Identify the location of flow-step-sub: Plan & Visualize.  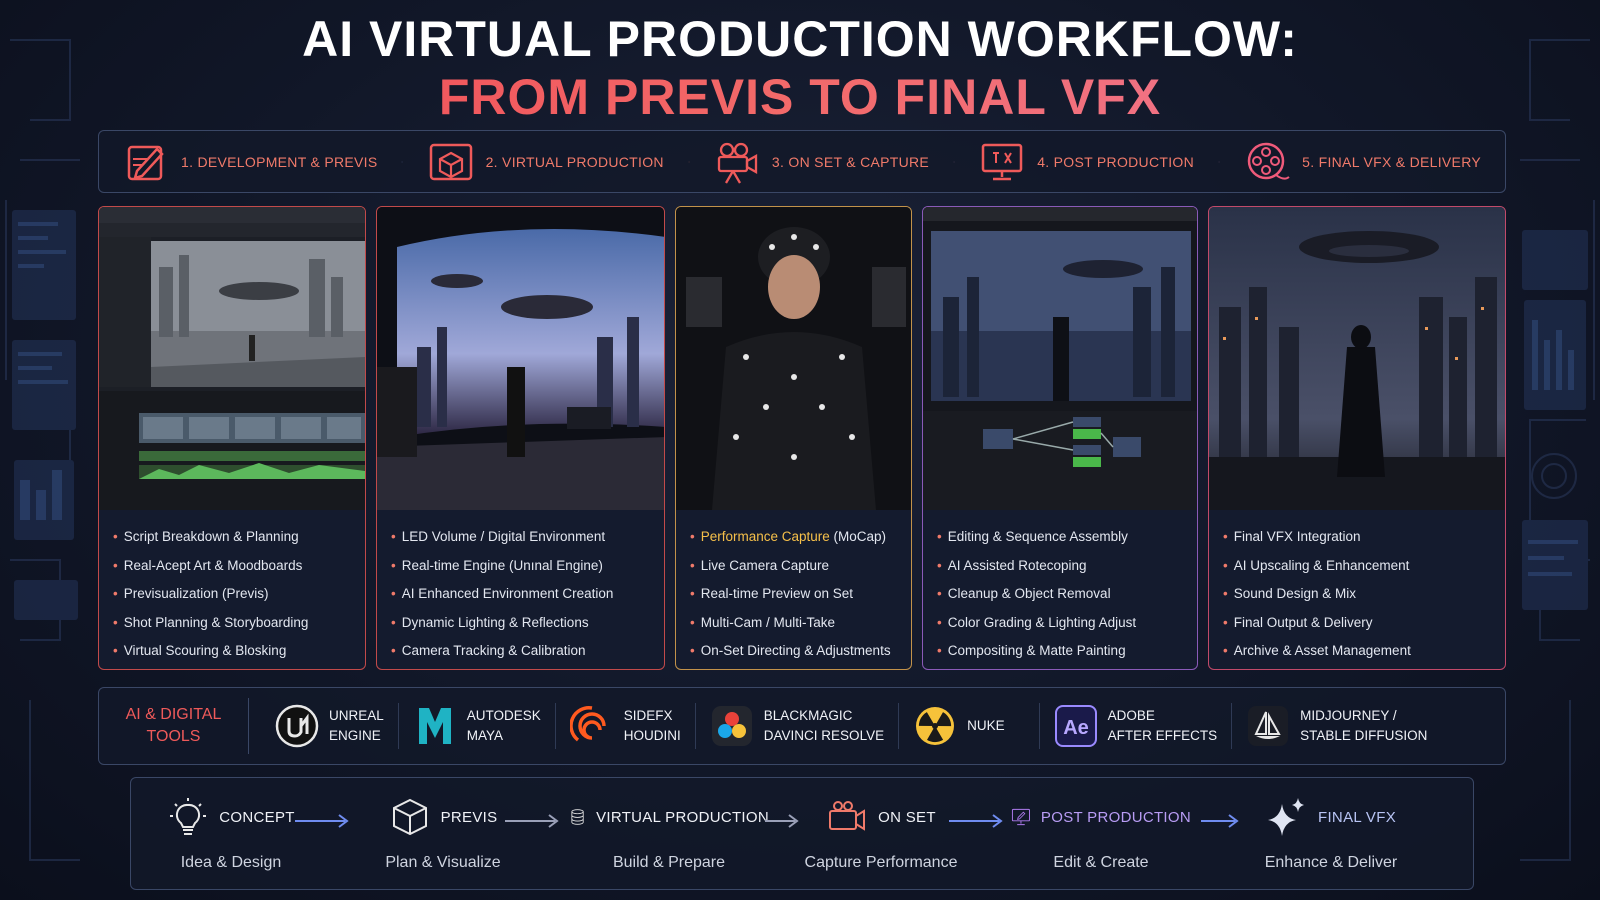
(443, 862).